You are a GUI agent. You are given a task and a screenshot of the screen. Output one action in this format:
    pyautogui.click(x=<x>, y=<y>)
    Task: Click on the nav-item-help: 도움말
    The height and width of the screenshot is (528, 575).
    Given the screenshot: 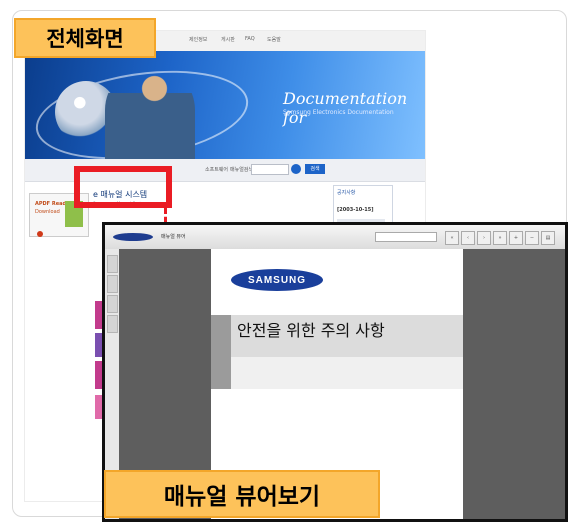 What is the action you would take?
    pyautogui.click(x=274, y=39)
    